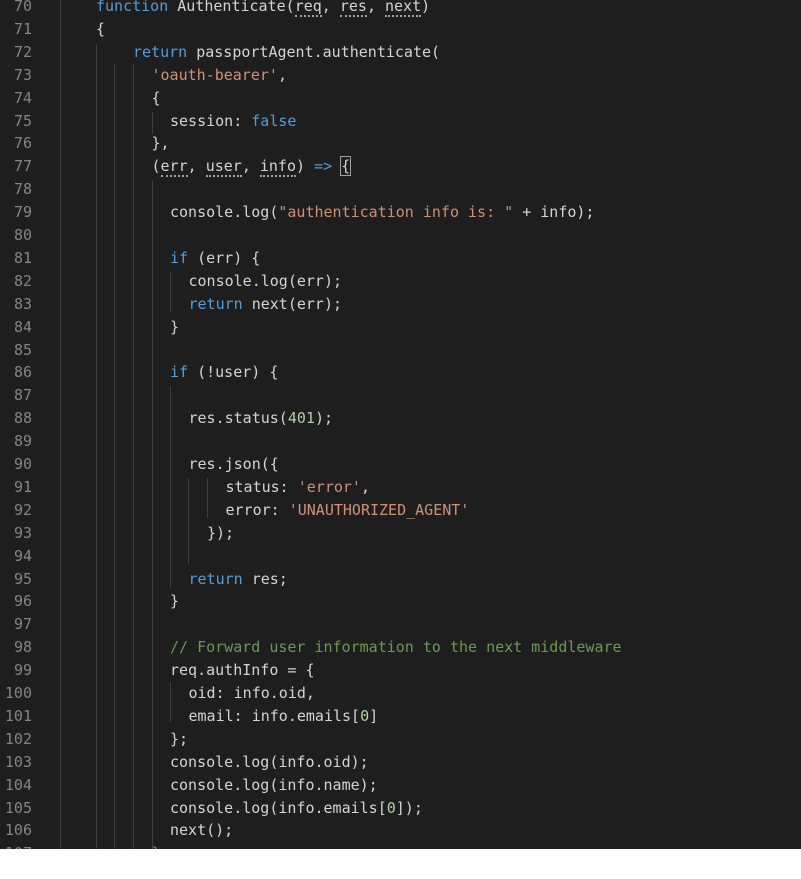 The width and height of the screenshot is (801, 879). I want to click on code-line: 70 function Authenticate(req, res, next), so click(400, 9).